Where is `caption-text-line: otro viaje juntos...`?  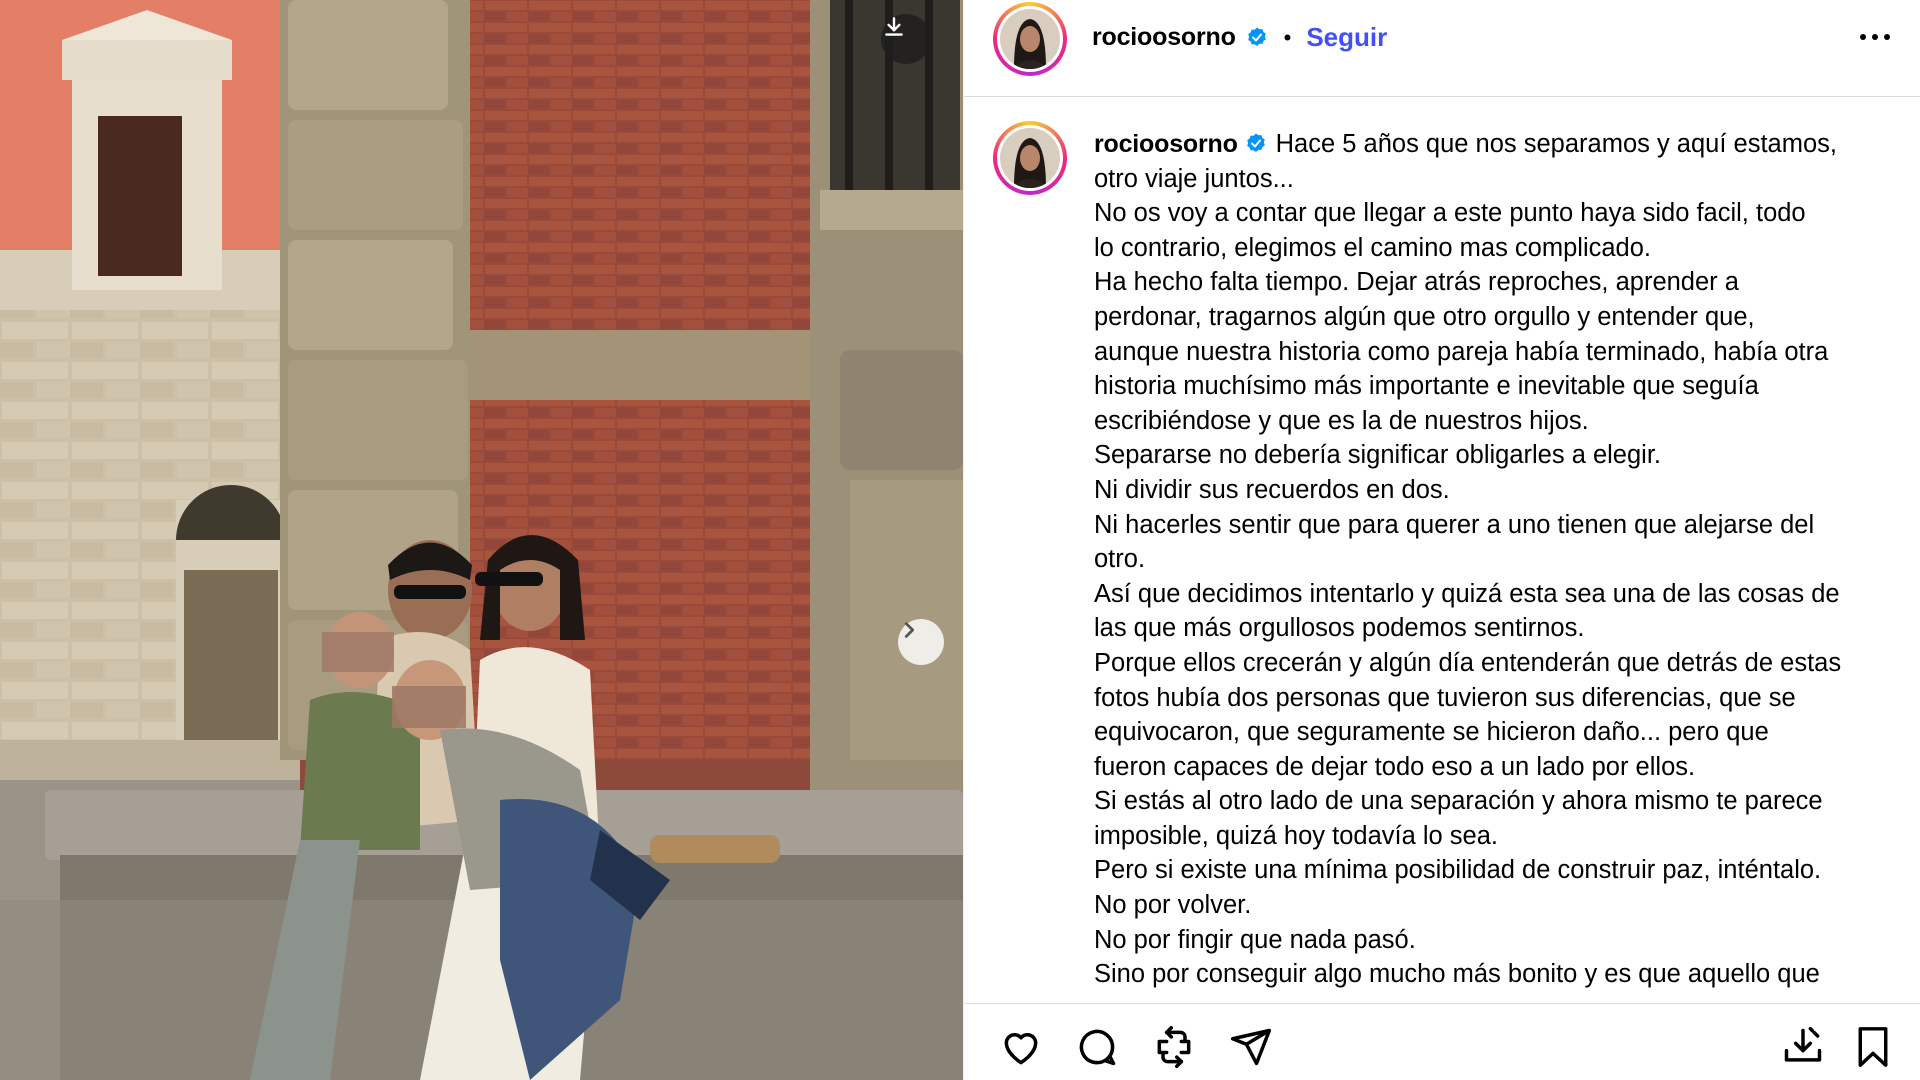
caption-text-line: otro viaje juntos... is located at coordinates (1194, 178).